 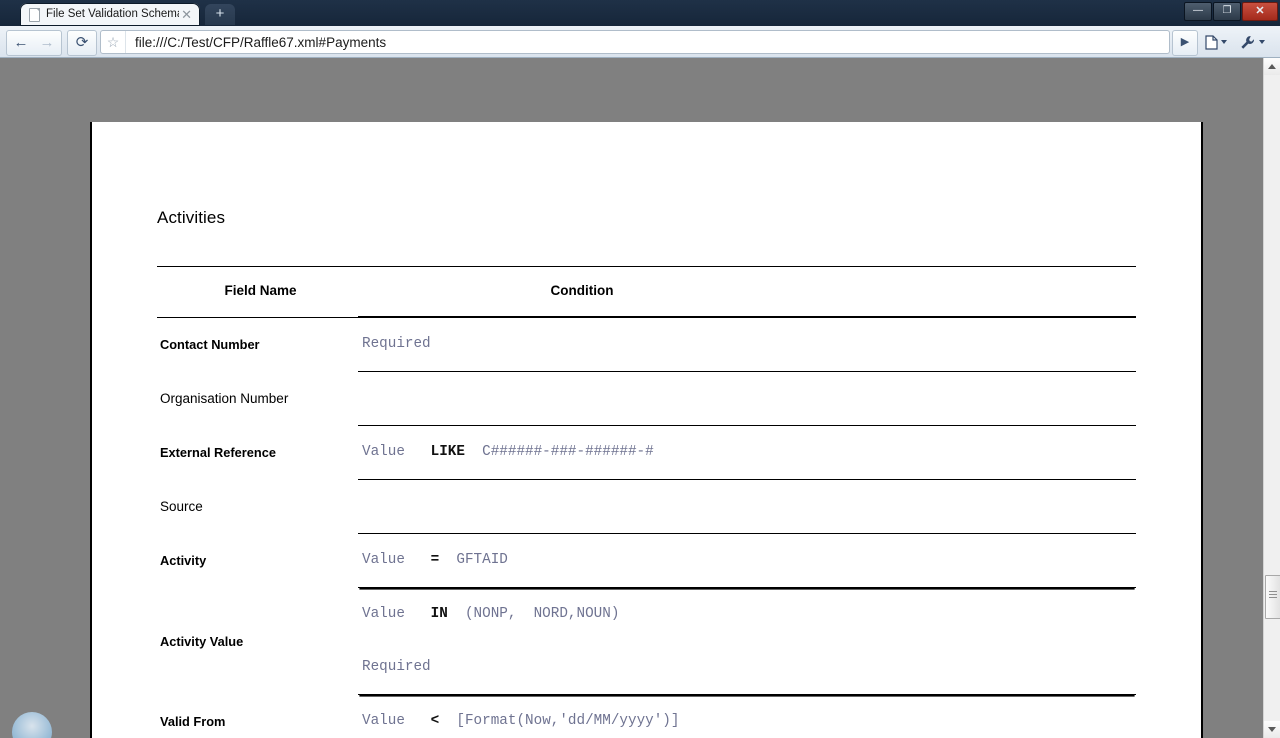 What do you see at coordinates (422, 560) in the screenshot?
I see `condition-operator: =` at bounding box center [422, 560].